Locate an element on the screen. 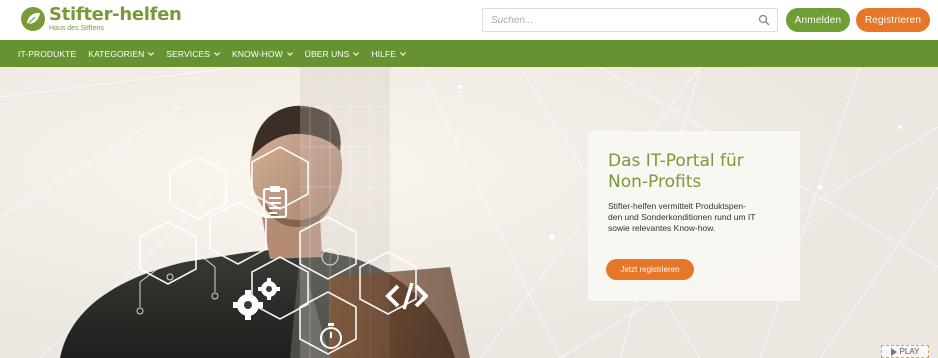 The image size is (938, 358). play-button: PLAY is located at coordinates (905, 351).